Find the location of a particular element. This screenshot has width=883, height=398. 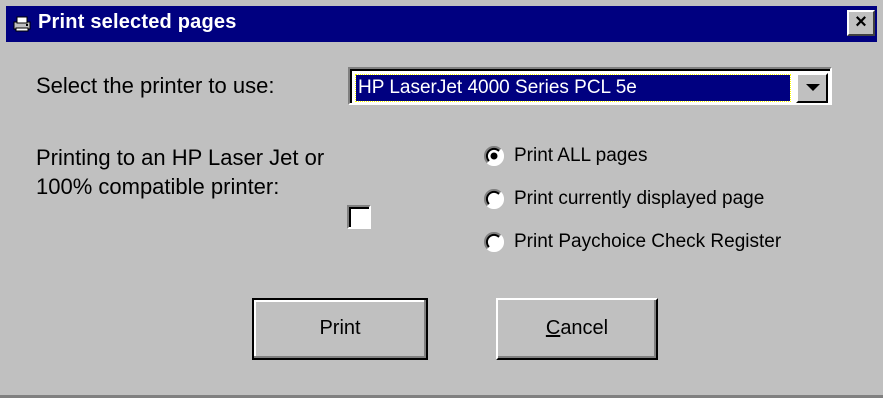

cancel-button: Cancel is located at coordinates (577, 329).